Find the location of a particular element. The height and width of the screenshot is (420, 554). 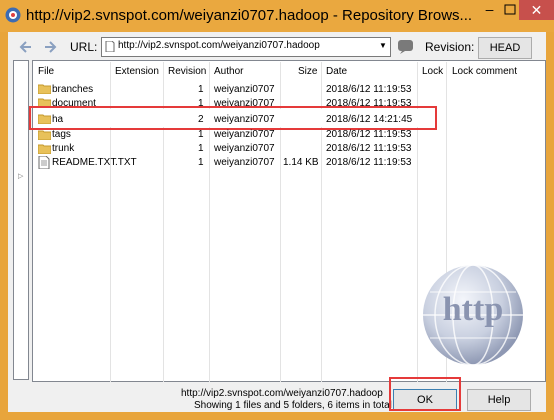

column-header-revision: Revision is located at coordinates (187, 71).